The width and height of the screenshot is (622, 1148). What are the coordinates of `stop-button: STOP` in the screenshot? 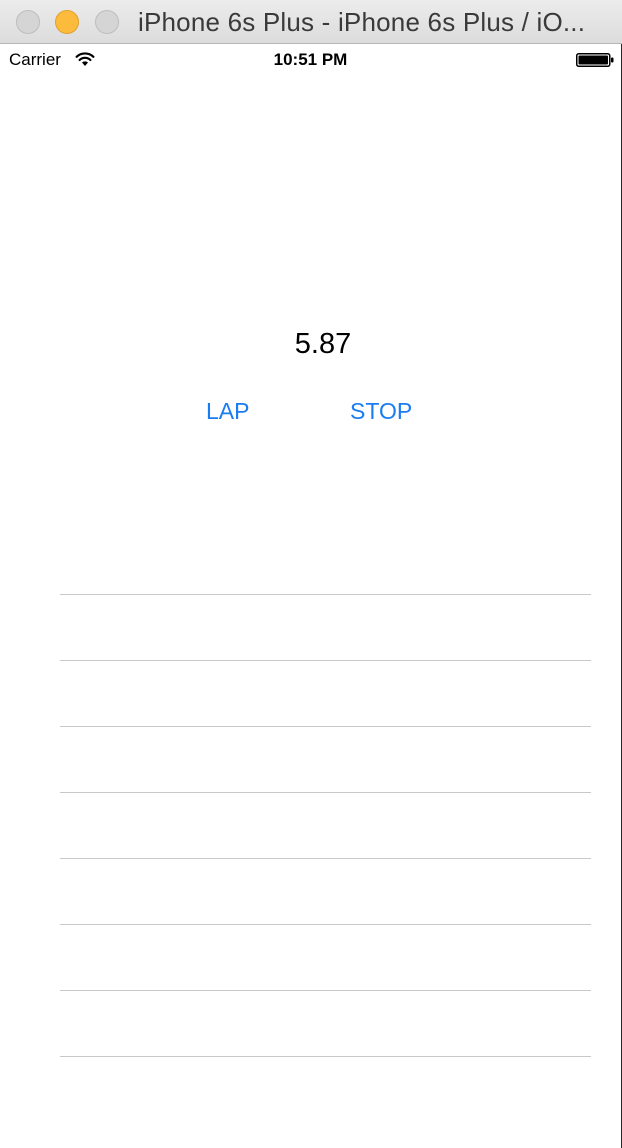 It's located at (381, 411).